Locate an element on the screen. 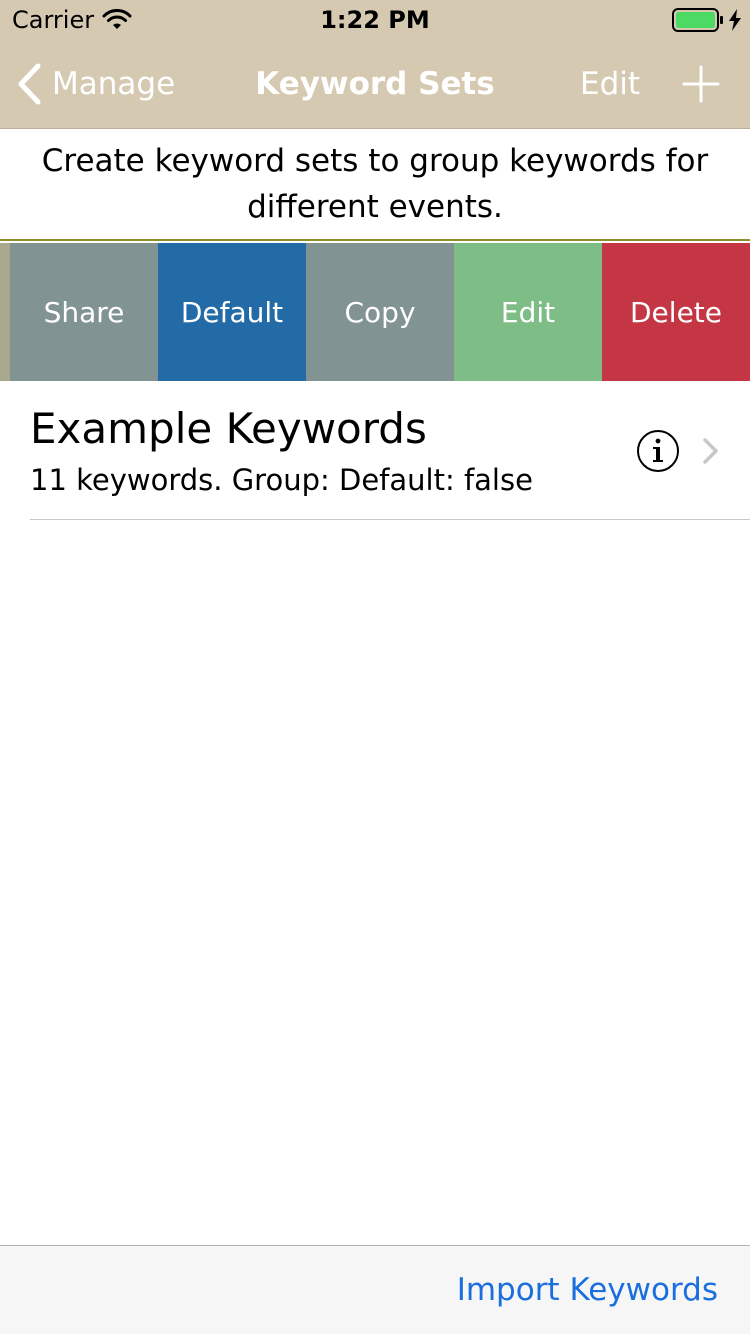  swipe-actions: Share Default Copy Edit Delete is located at coordinates (375, 312).